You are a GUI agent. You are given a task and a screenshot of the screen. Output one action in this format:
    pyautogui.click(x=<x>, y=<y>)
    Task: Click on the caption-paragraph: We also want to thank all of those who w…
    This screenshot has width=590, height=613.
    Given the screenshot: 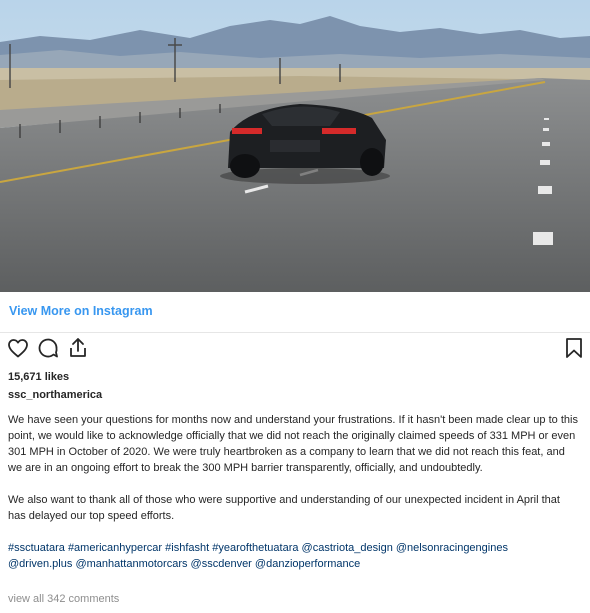 What is the action you would take?
    pyautogui.click(x=284, y=508)
    